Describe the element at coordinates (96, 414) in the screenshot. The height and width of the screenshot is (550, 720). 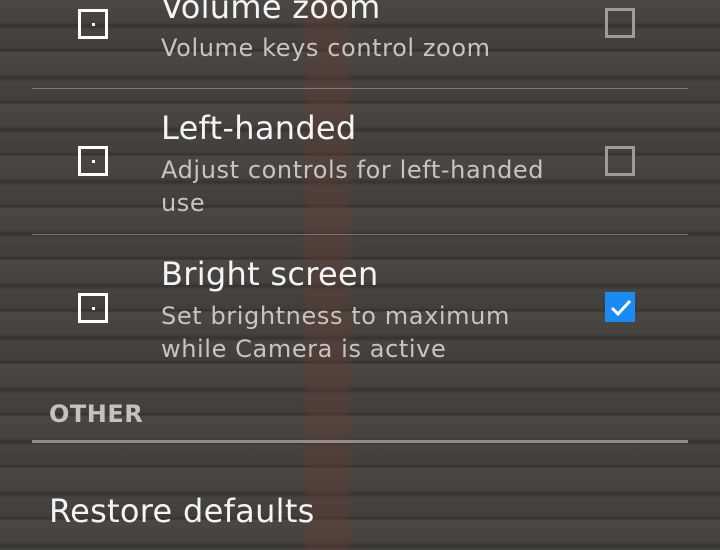
I see `category-header-other: OTHER` at that location.